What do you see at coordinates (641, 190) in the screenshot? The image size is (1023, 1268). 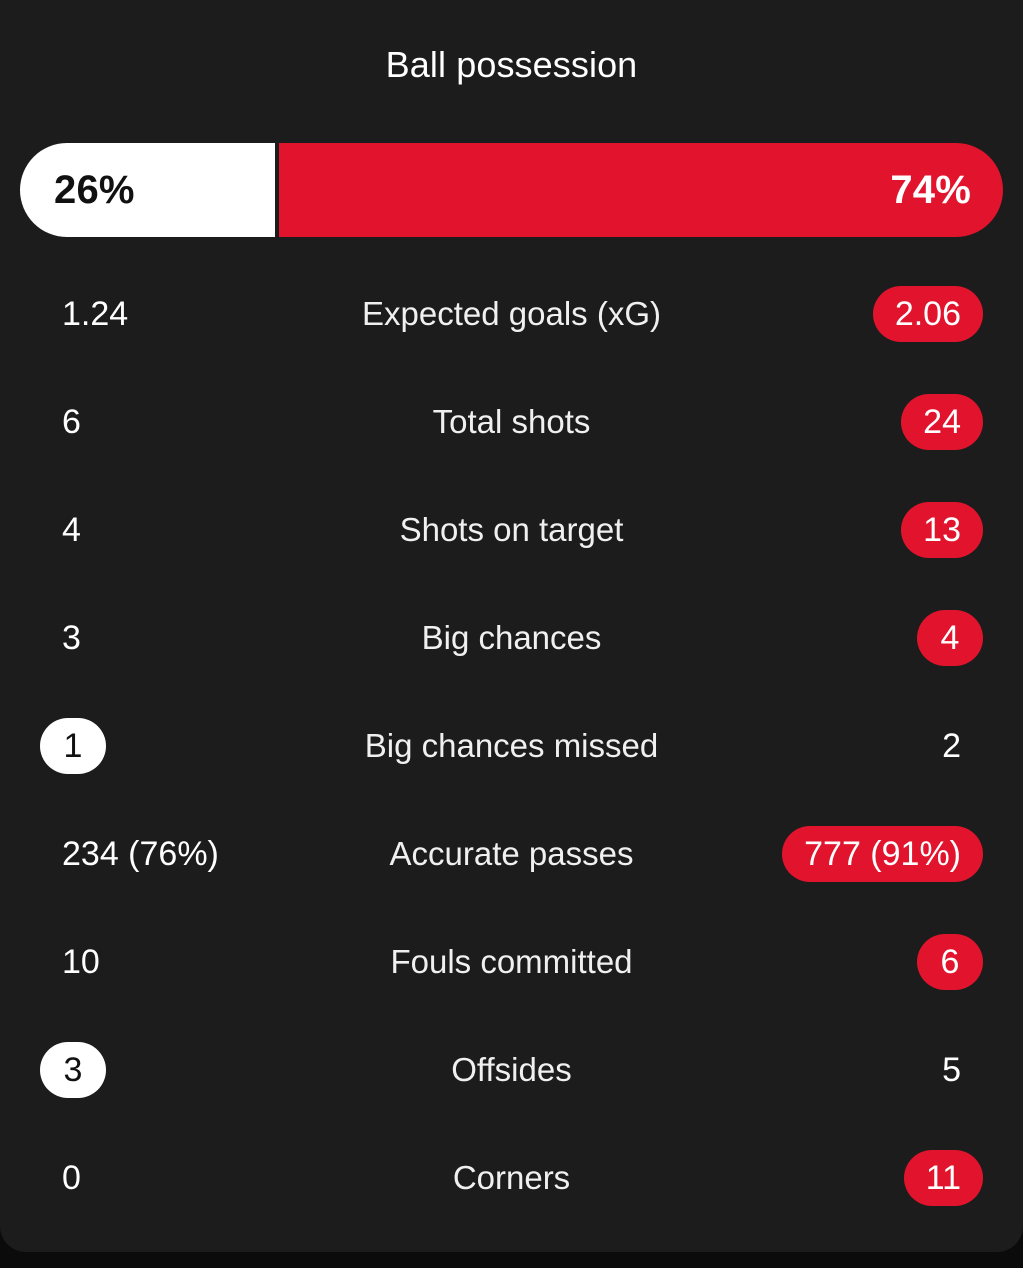 I see `possession-segment-away: 74%` at bounding box center [641, 190].